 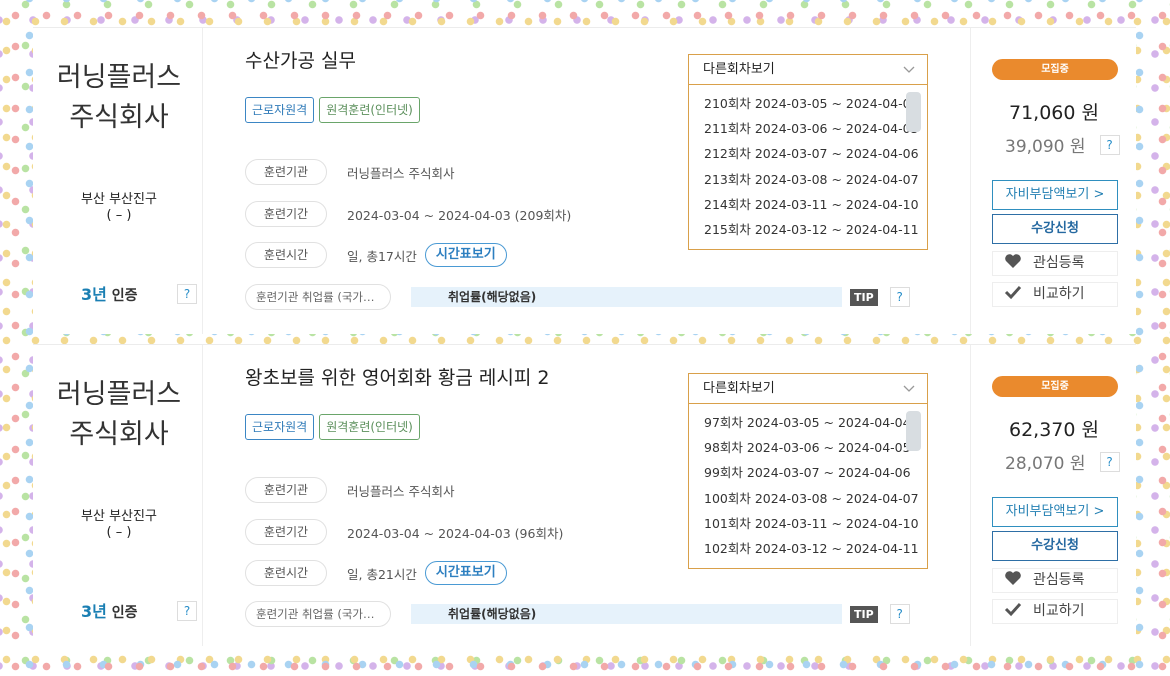 What do you see at coordinates (1053, 430) in the screenshot?
I see `price: 62,370 원` at bounding box center [1053, 430].